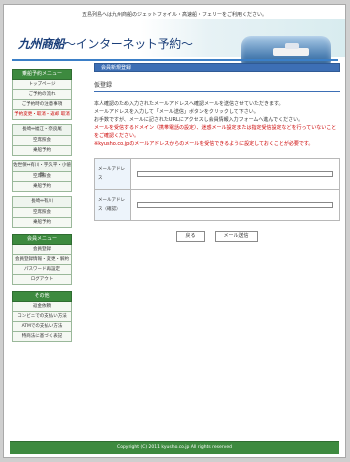  What do you see at coordinates (42, 317) in the screenshot?
I see `side-conbini: コンビニでの支払い方法` at bounding box center [42, 317].